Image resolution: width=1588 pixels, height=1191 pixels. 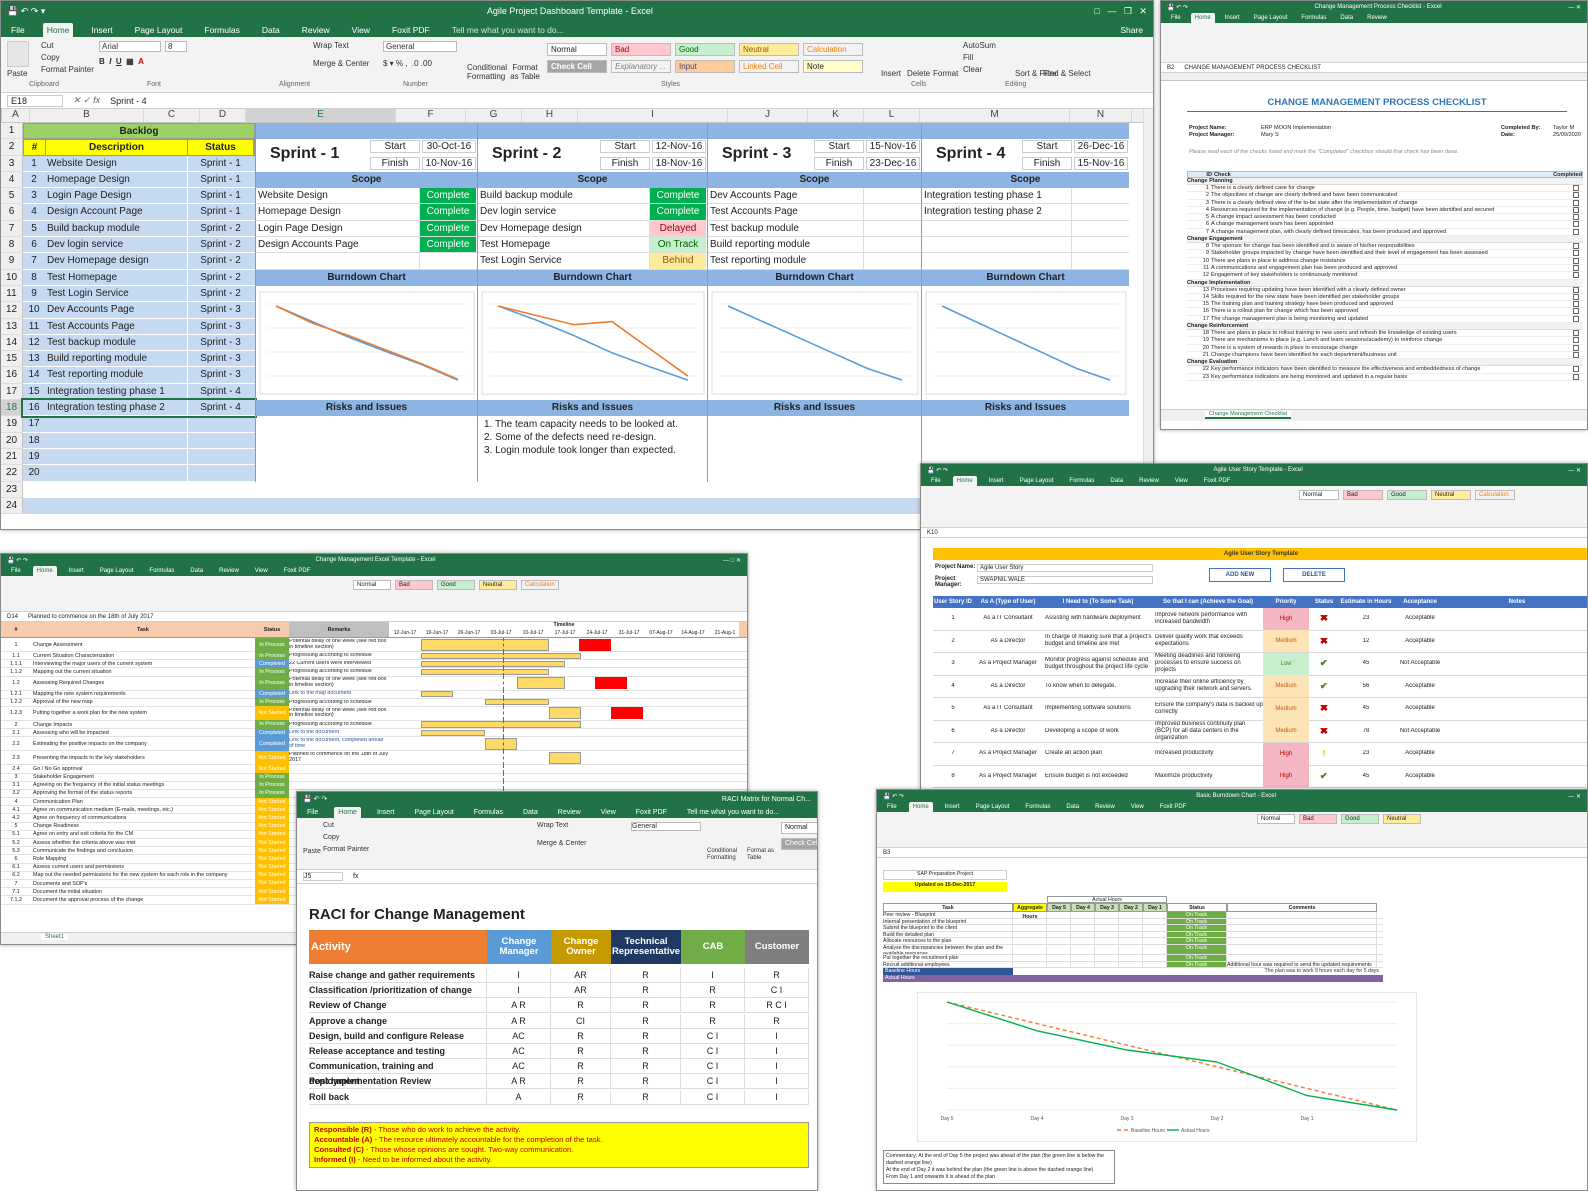 What do you see at coordinates (139, 196) in the screenshot?
I see `backlog-row: 3 Login Page Design Sprint - 1` at bounding box center [139, 196].